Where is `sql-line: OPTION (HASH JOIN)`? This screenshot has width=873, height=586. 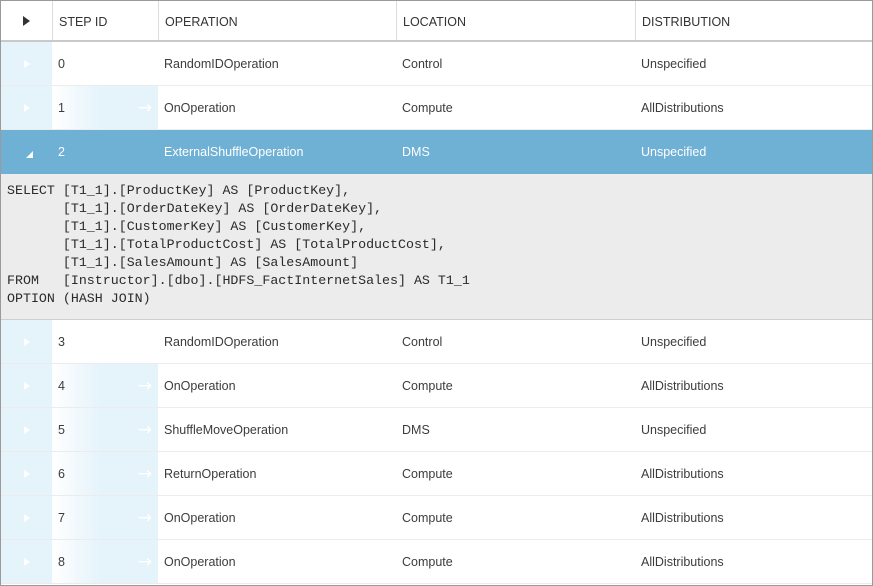 sql-line: OPTION (HASH JOIN) is located at coordinates (79, 298).